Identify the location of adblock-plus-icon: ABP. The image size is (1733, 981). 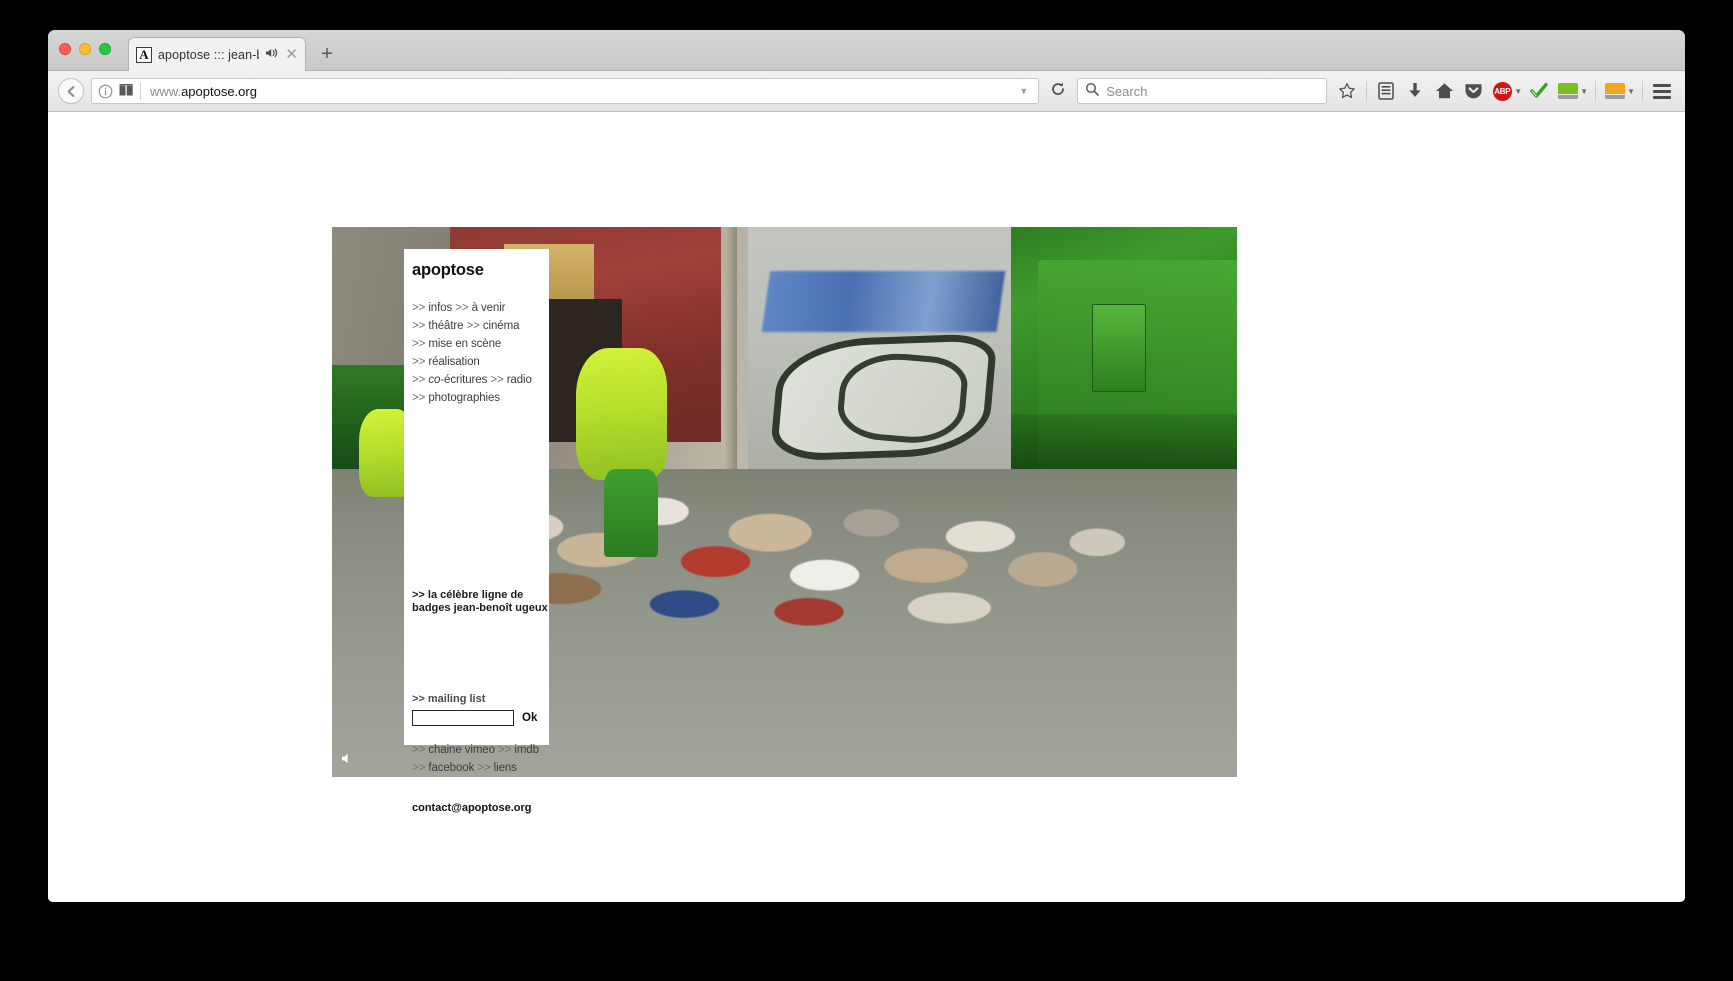
(1502, 91).